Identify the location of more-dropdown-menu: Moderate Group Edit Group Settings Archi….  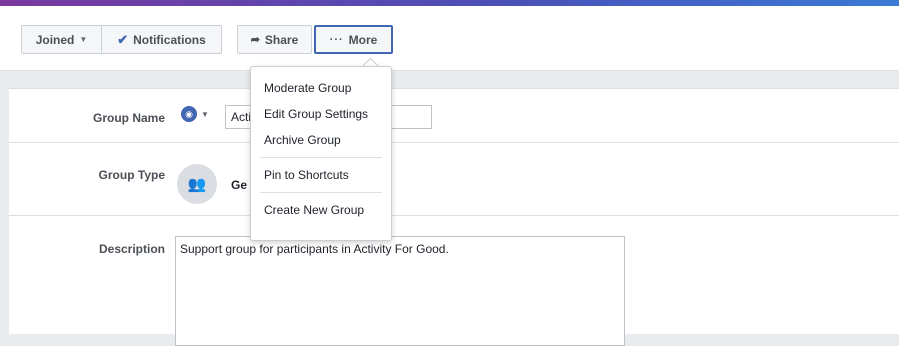
(321, 153).